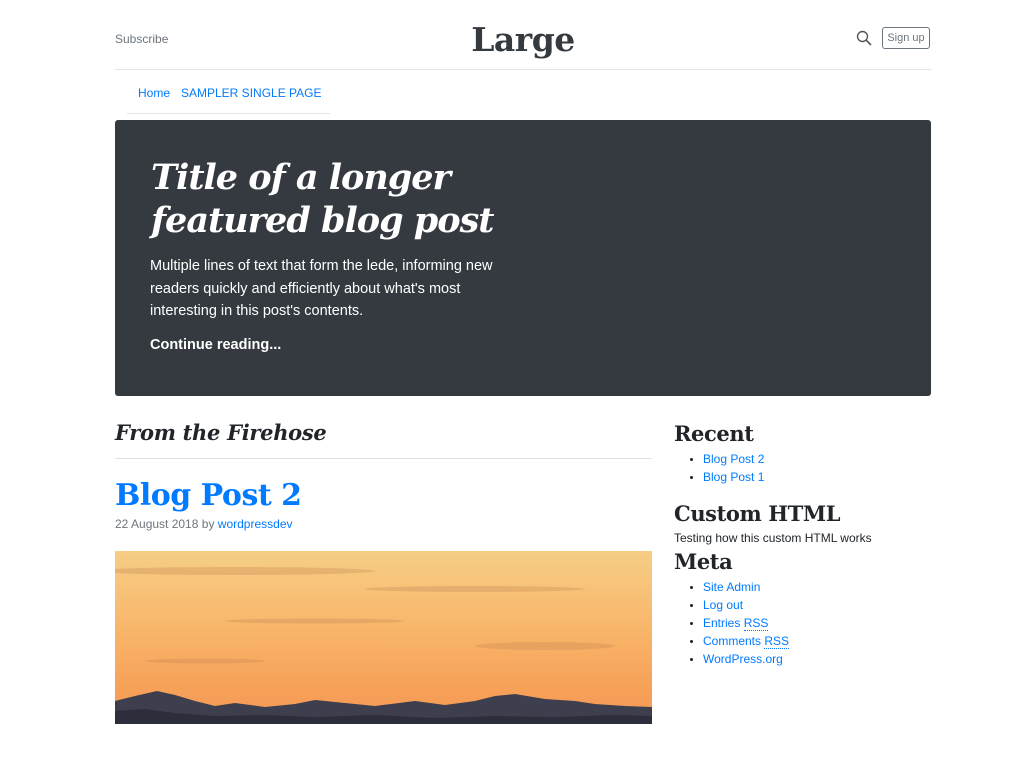  What do you see at coordinates (157, 524) in the screenshot?
I see `post-date: 22 August 2018` at bounding box center [157, 524].